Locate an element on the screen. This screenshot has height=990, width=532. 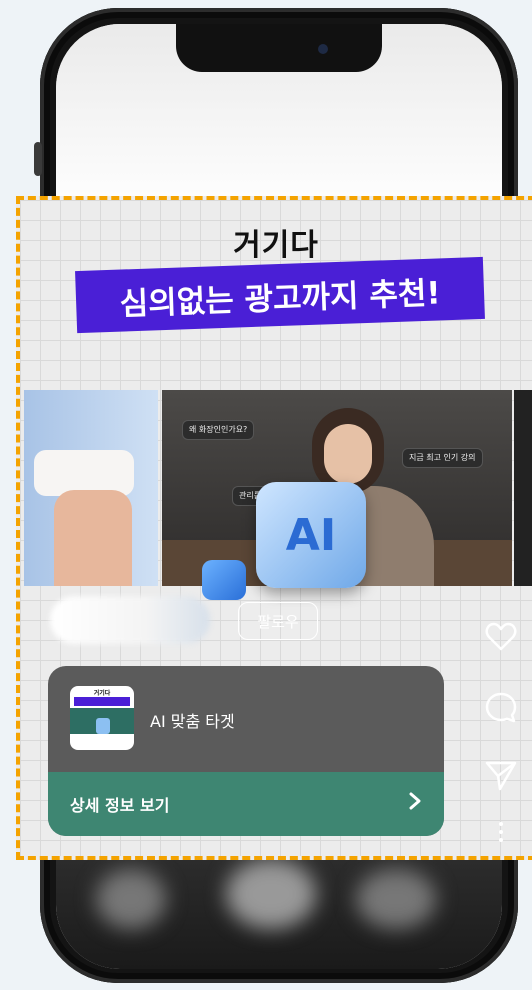
person-face is located at coordinates (348, 454).